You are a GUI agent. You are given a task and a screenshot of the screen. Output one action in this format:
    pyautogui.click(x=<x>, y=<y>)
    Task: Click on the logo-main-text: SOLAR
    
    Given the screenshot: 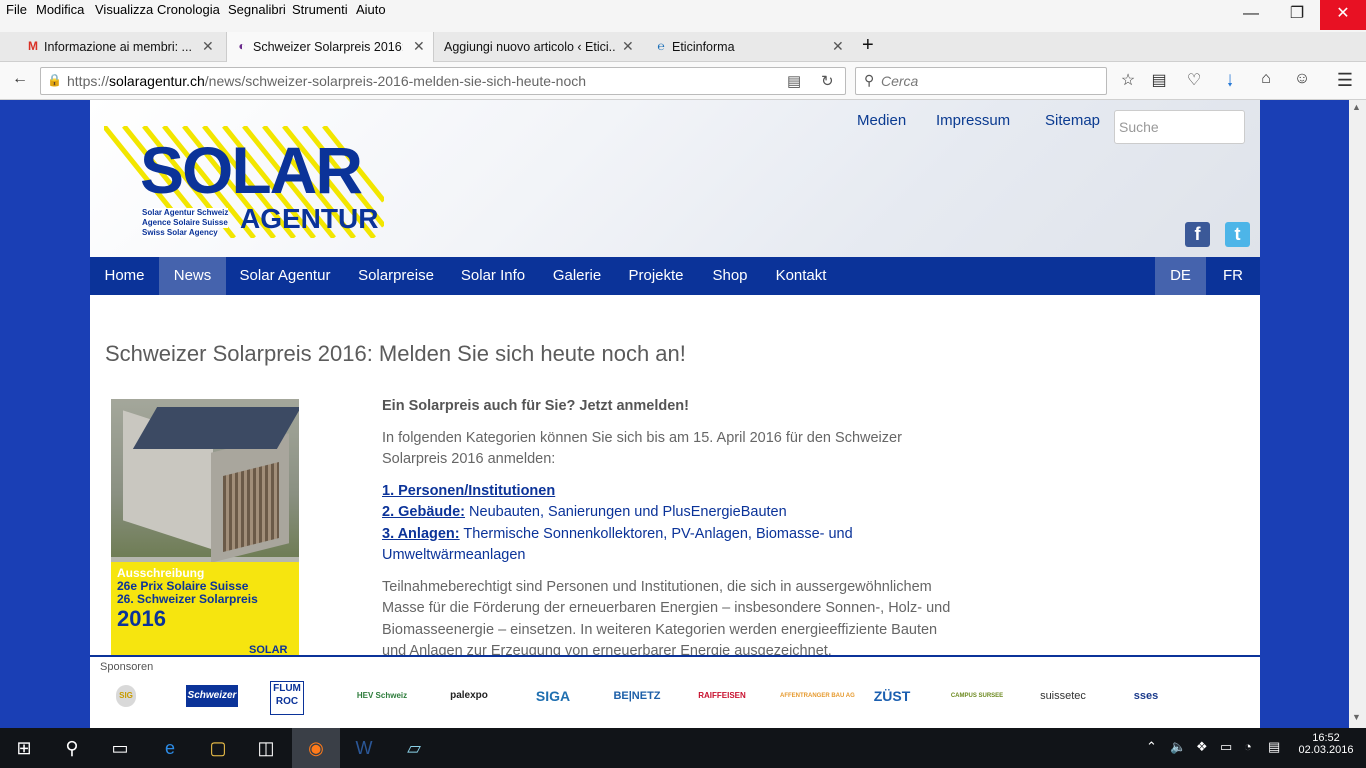 What is the action you would take?
    pyautogui.click(x=251, y=170)
    